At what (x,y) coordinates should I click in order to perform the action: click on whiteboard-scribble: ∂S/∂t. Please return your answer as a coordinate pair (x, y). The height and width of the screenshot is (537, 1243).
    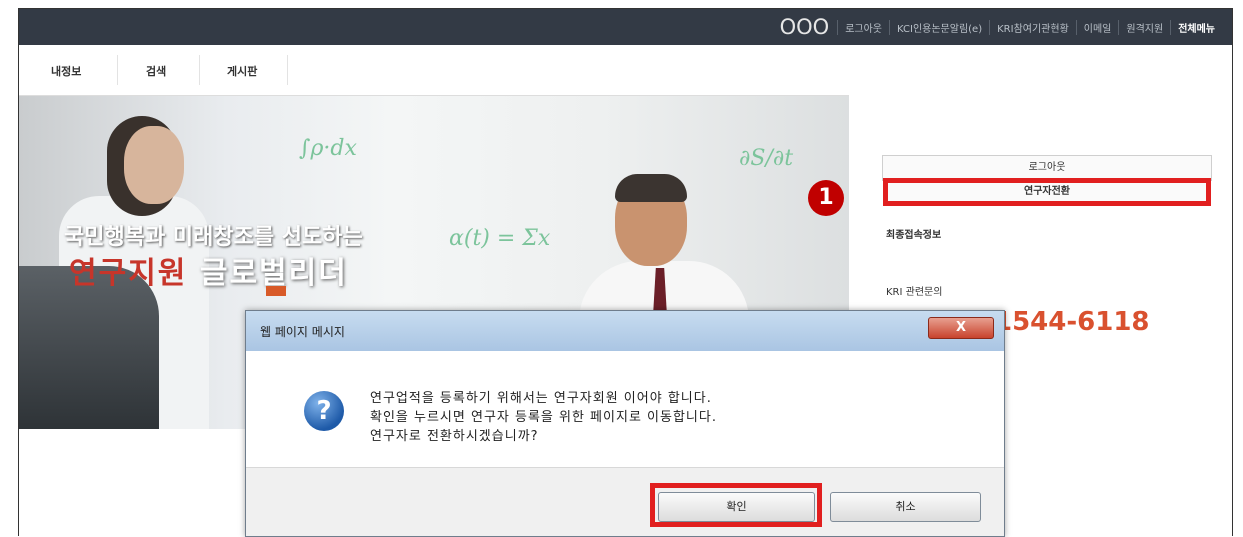
    Looking at the image, I should click on (766, 158).